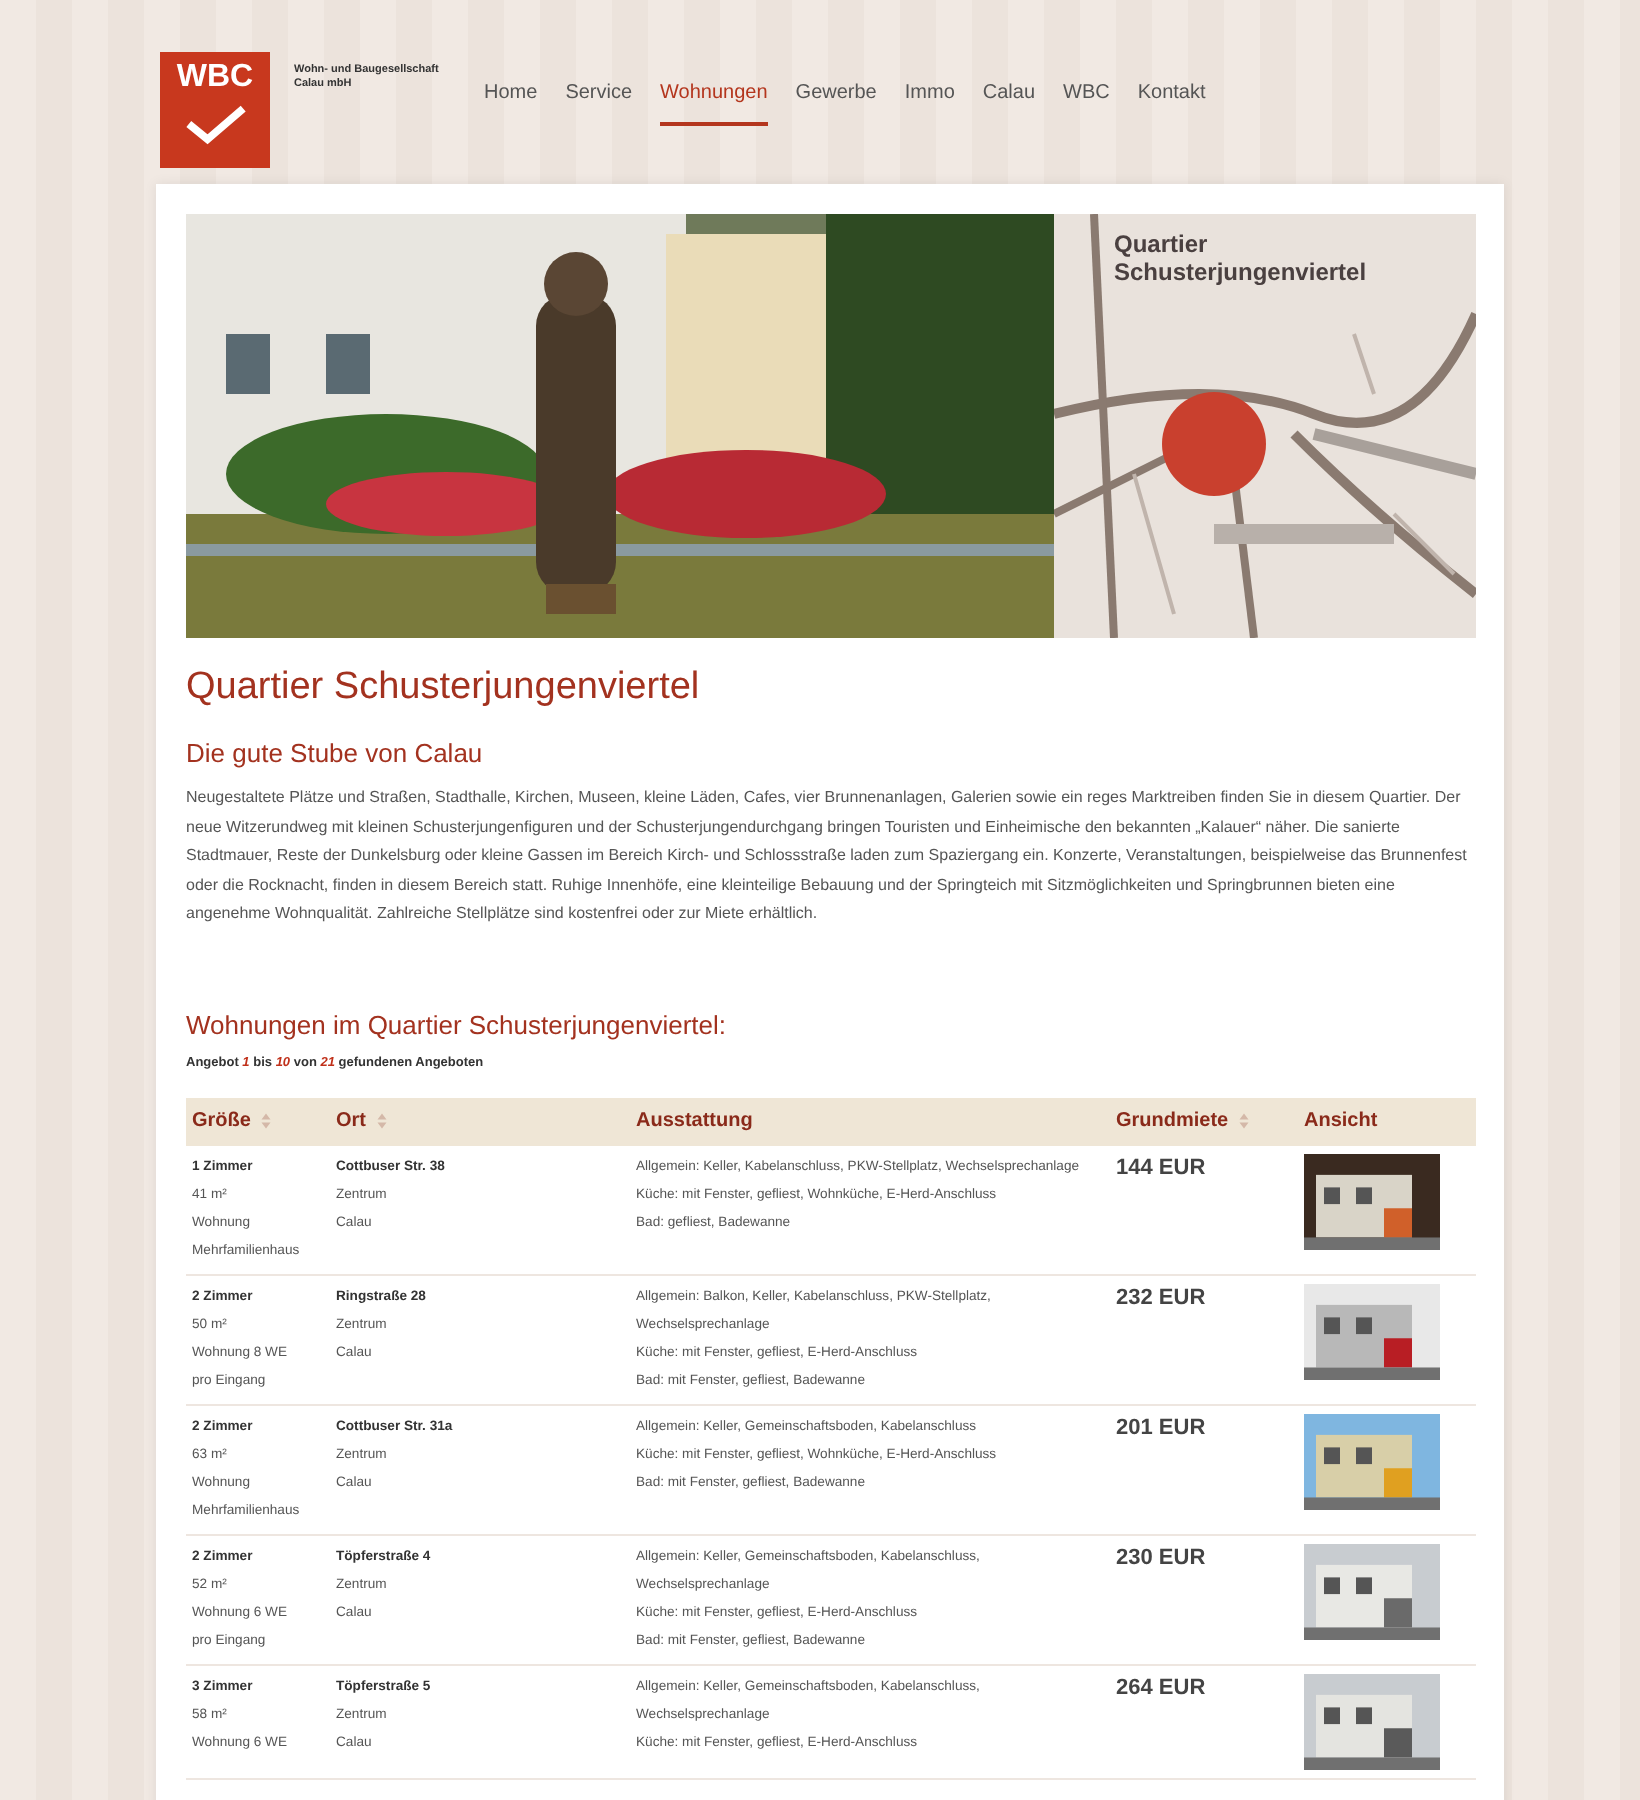  What do you see at coordinates (827, 856) in the screenshot?
I see `intro-paragraph: Neugestaltete Plätze und Straßen, Stadthalle, Kirchen, Museen, kleine Läden, Cafes, vier Brunnenanlagen, Galerien sowie ein reges Marktreiben finden Sie in diesem Quartier. Der neue Witzerundweg mit kleinen Schusterjungenfiguren und der Schusterjungendurchgang bringen Touristen und Einheimische den bekannten „Kalauer“ näher. Die sanierte Stadtmauer, Reste der Dunkelsburg oder kleine Gassen im Bereich Kirch- und Schlossstraße laden zum Spaziergang ein. Konzerte, Veranstaltungen, beispielweise das Brunnenfest oder die Rocknacht, finden in diesem Bereich statt. Ruhige Innenhöfe, eine kleinteilige Bebauung und der Springteich mit Sitzmöglichkeiten und Springbrunnen bieten eine angenehme Wohnqualität. Zahlreiche Stellplätze sind kostenfrei oder zur Miete erhältlich.` at bounding box center [827, 856].